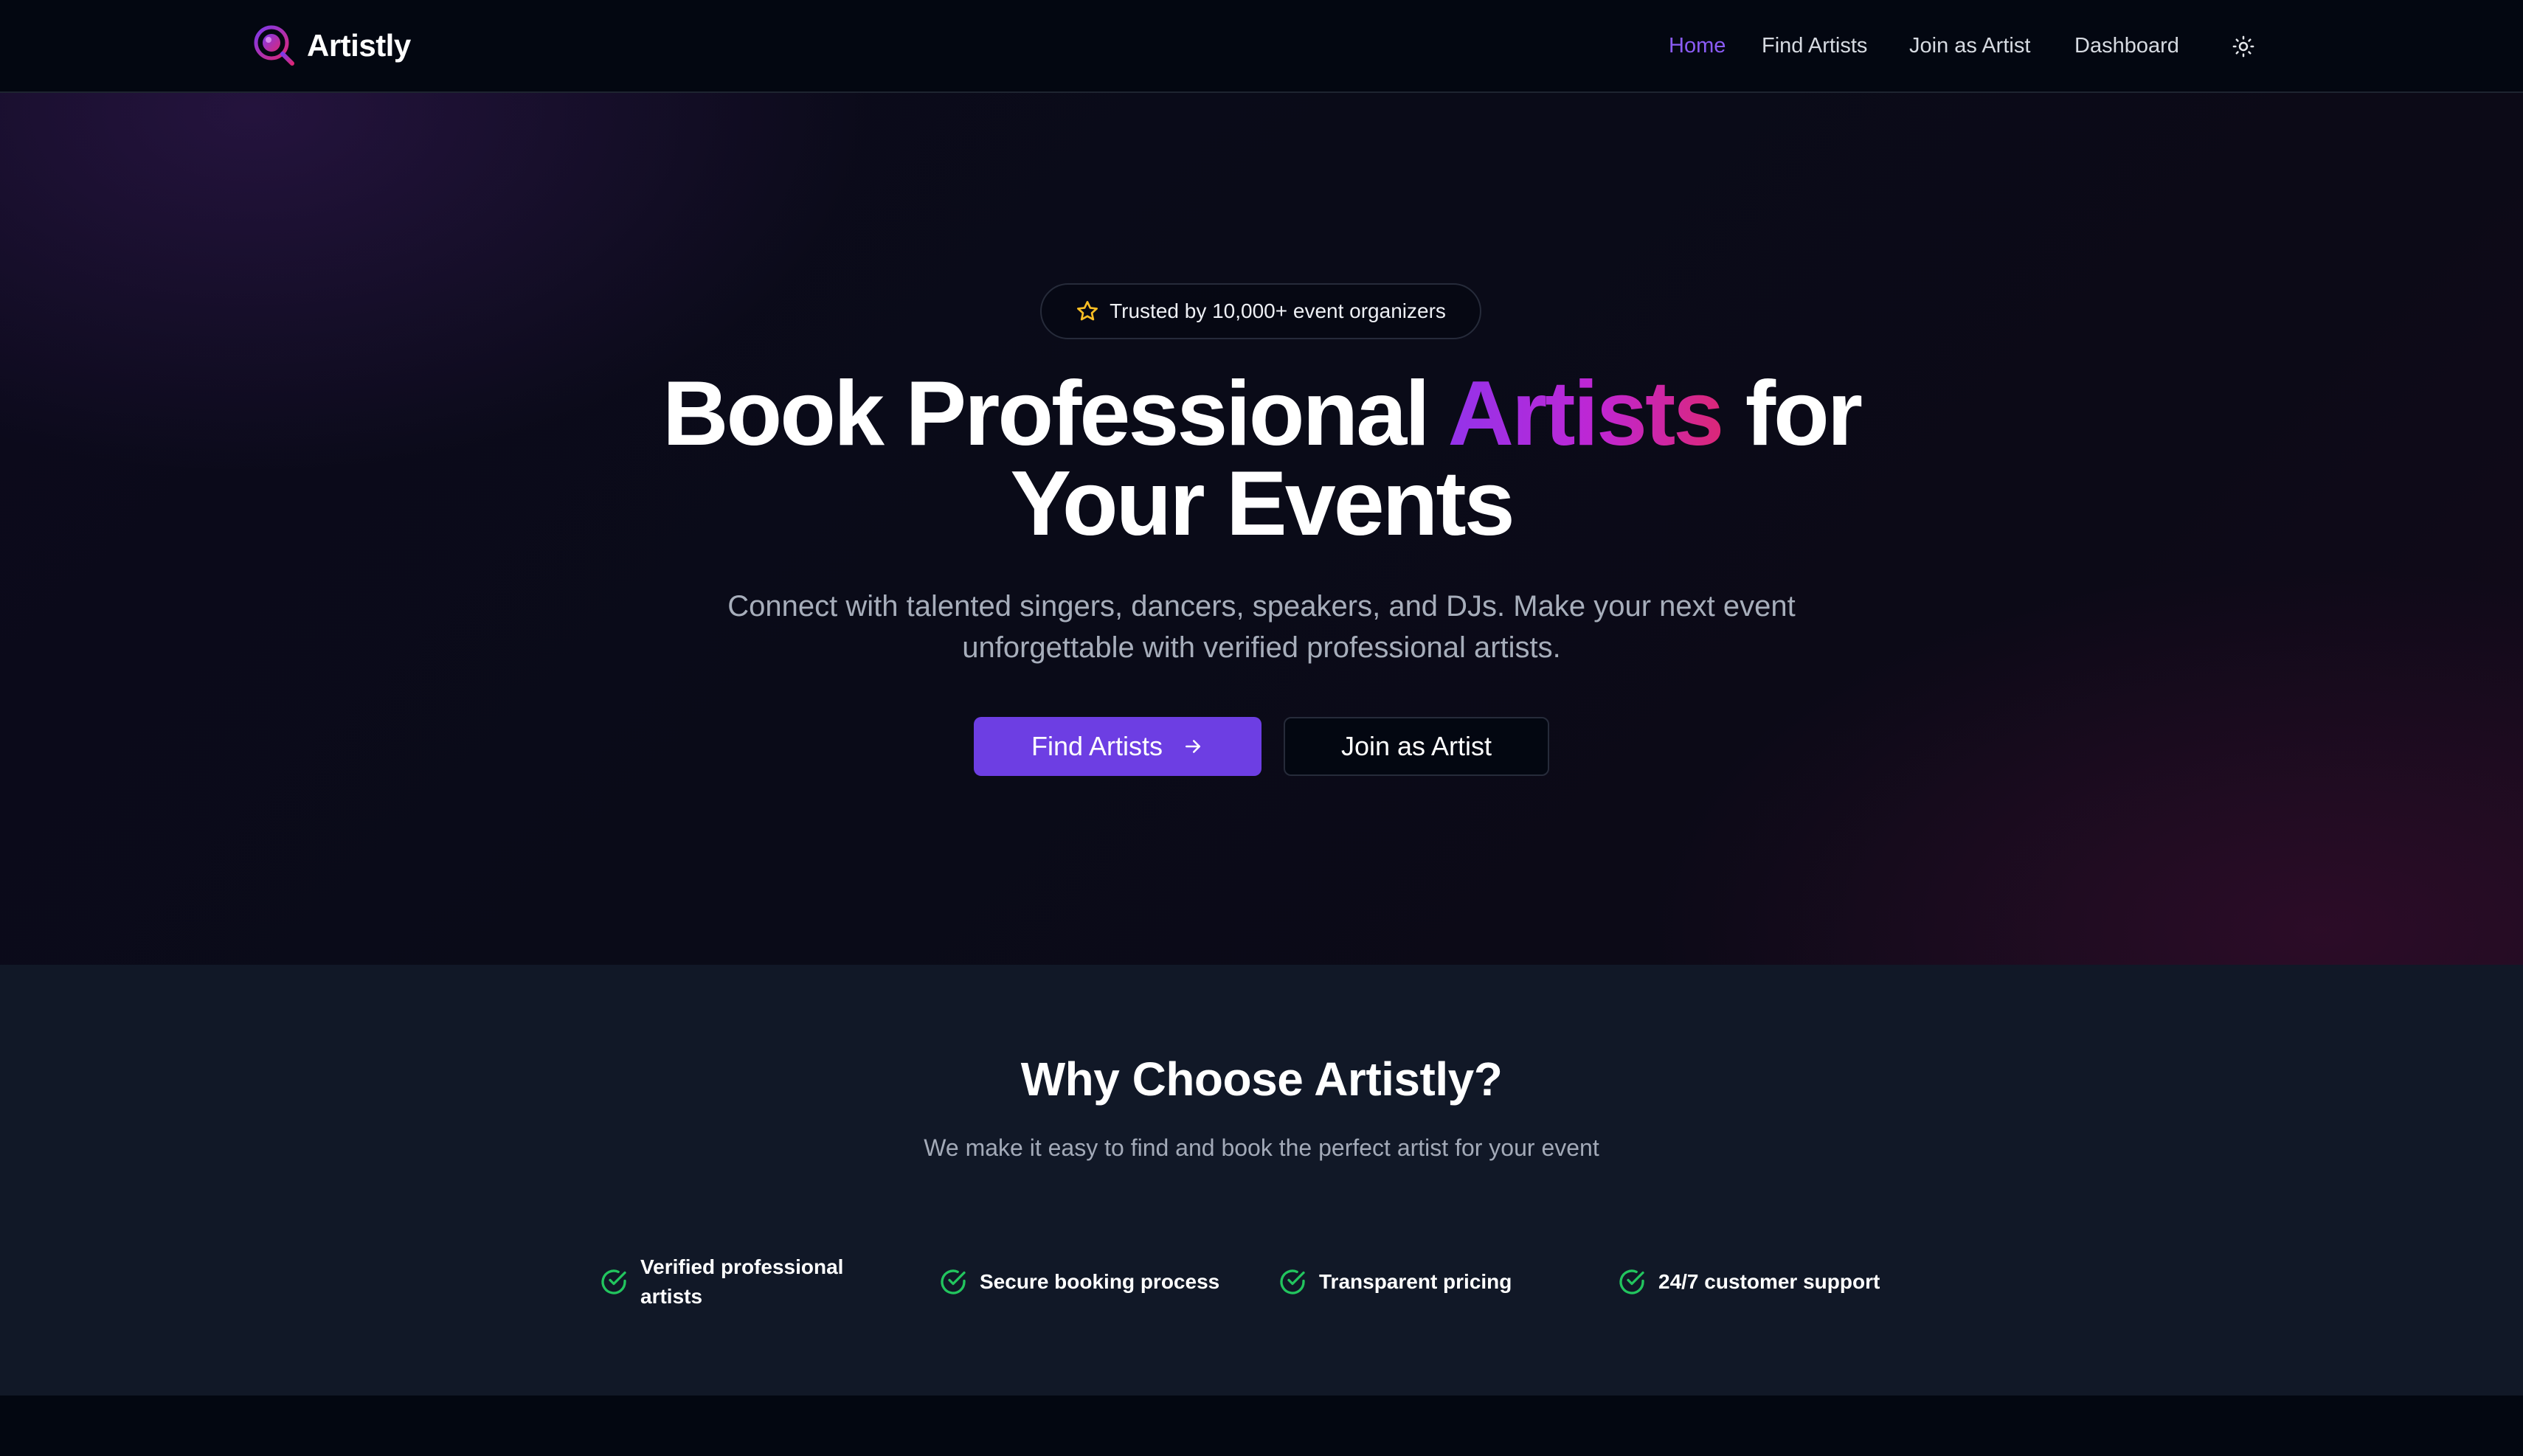 Image resolution: width=2523 pixels, height=1456 pixels. I want to click on main-nav: Home, so click(1697, 46).